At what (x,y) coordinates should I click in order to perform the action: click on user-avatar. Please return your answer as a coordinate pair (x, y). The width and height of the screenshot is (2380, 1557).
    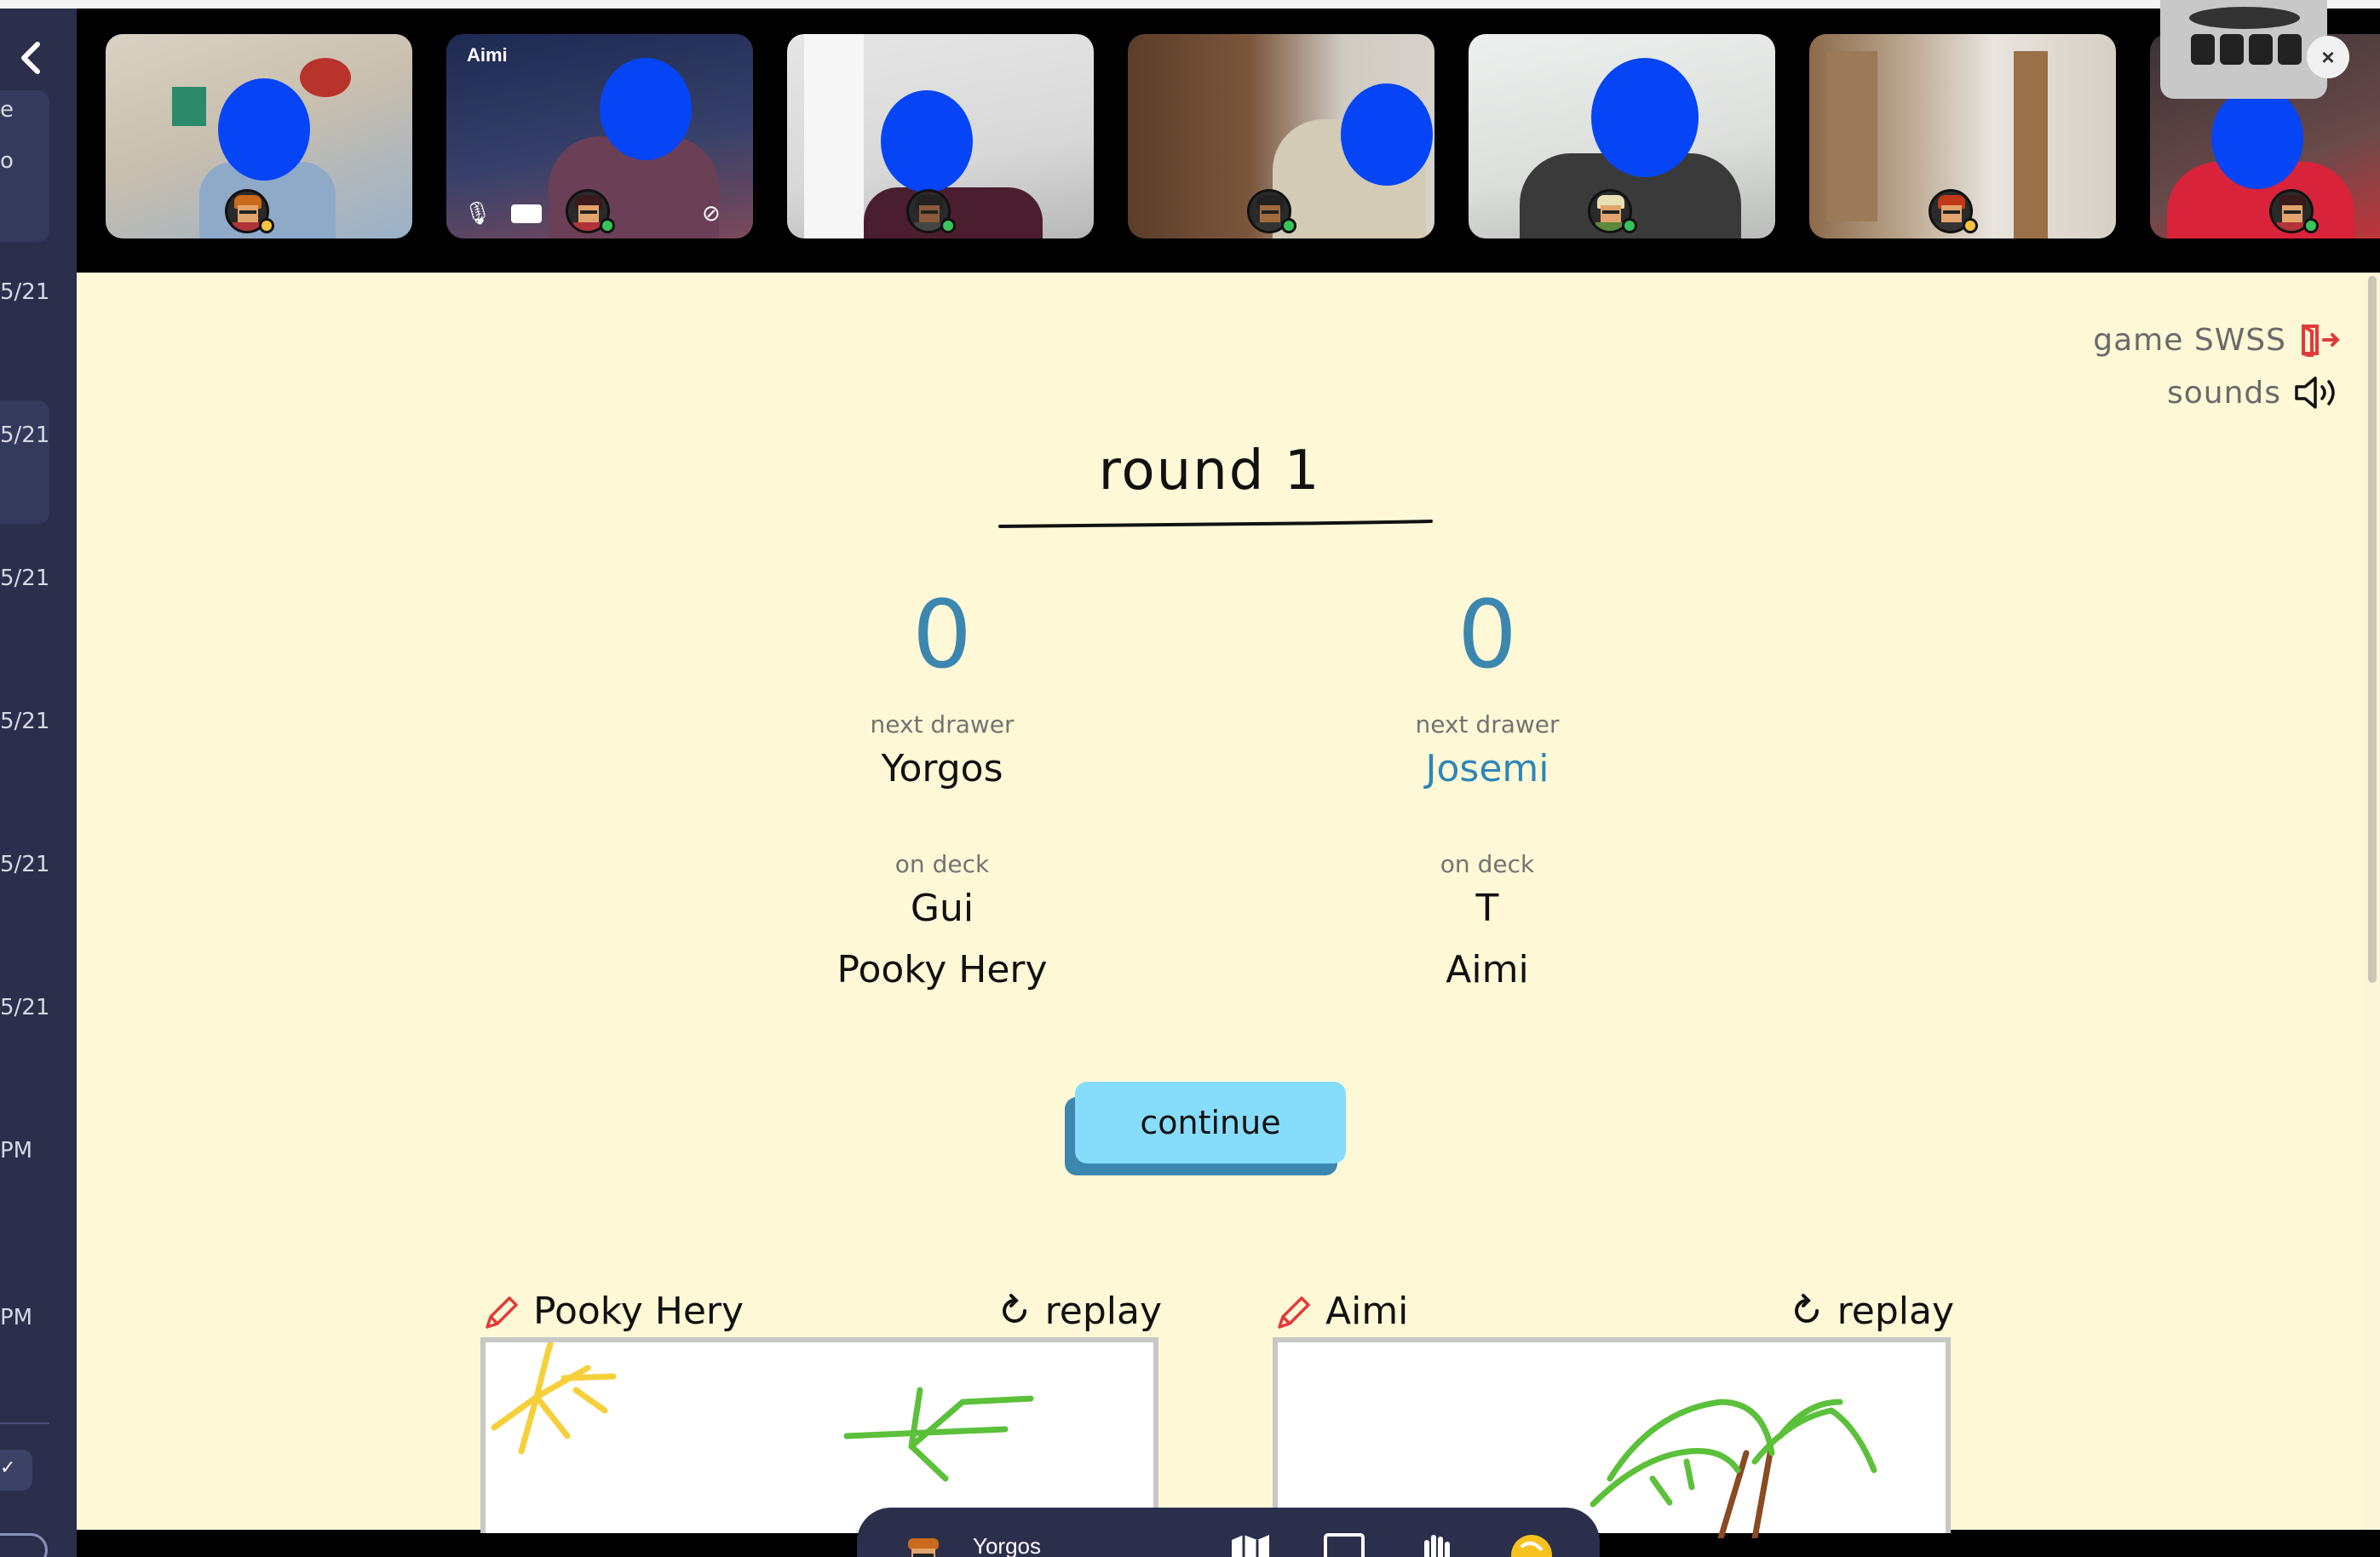
    Looking at the image, I should click on (923, 1546).